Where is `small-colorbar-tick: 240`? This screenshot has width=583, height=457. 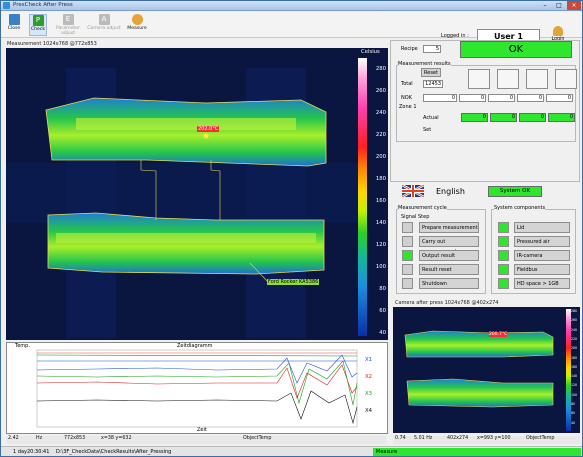 small-colorbar-tick: 240 is located at coordinates (574, 329).